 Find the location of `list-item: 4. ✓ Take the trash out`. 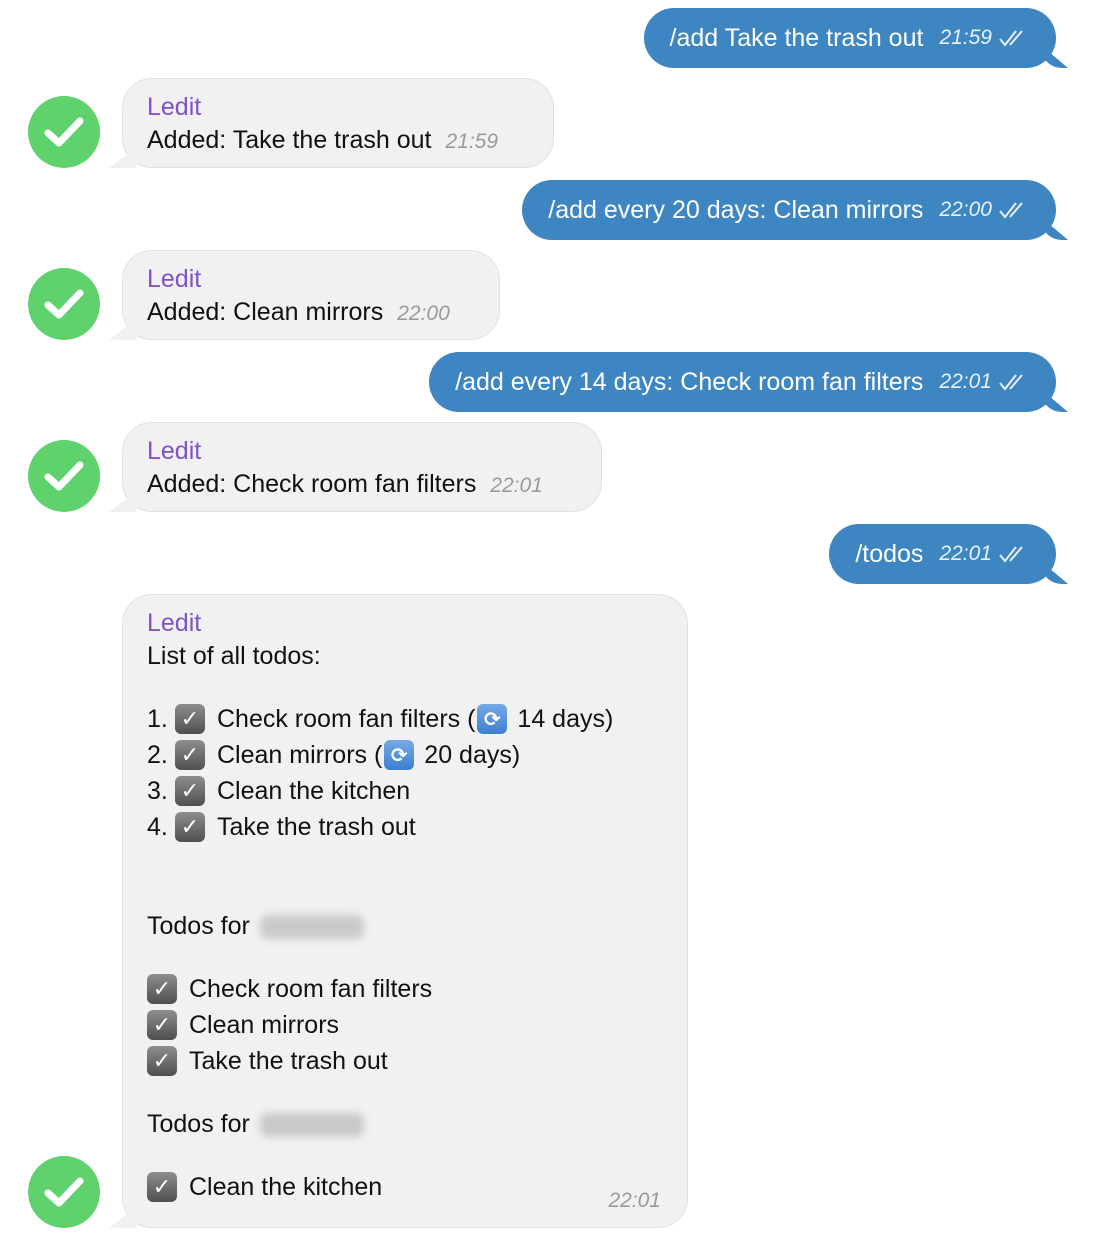

list-item: 4. ✓ Take the trash out is located at coordinates (281, 827).